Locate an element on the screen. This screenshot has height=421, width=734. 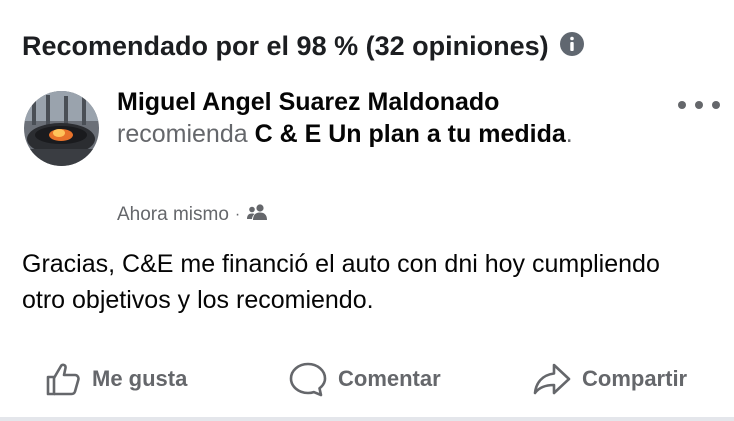
recommend-verb: recomienda is located at coordinates (182, 134).